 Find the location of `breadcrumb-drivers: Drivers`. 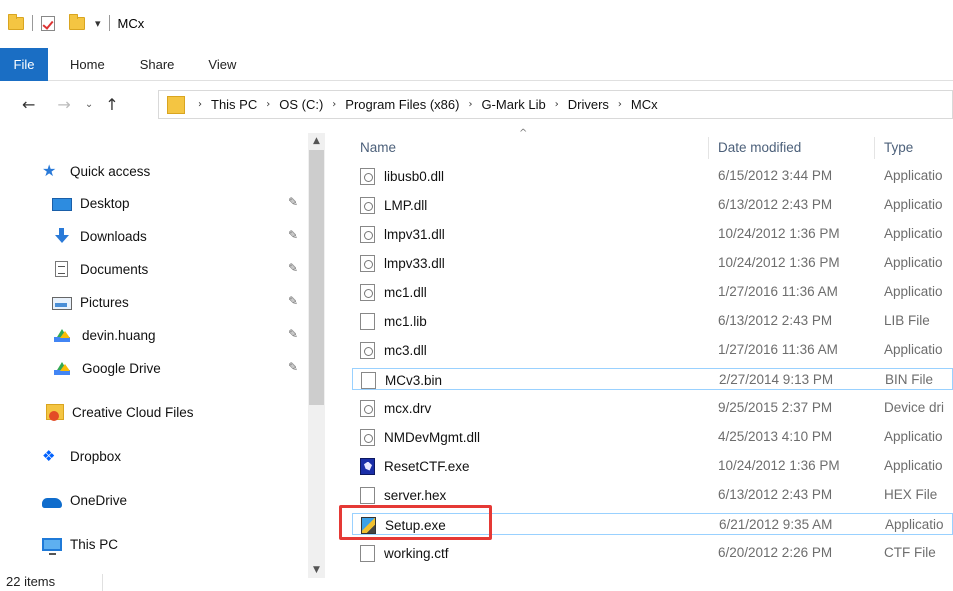

breadcrumb-drivers: Drivers is located at coordinates (588, 104).